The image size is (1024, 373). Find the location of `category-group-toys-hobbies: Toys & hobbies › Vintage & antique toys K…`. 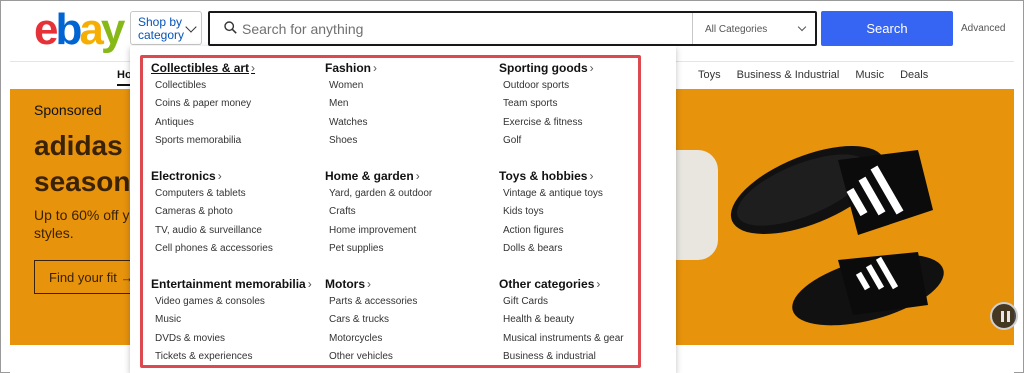

category-group-toys-hobbies: Toys & hobbies › Vintage & antique toys K… is located at coordinates (551, 213).